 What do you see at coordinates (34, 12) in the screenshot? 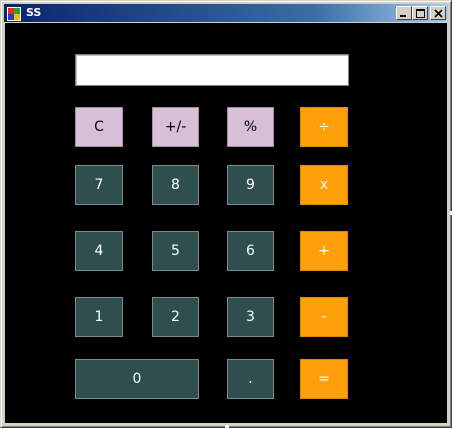
I see `window-title: SS` at bounding box center [34, 12].